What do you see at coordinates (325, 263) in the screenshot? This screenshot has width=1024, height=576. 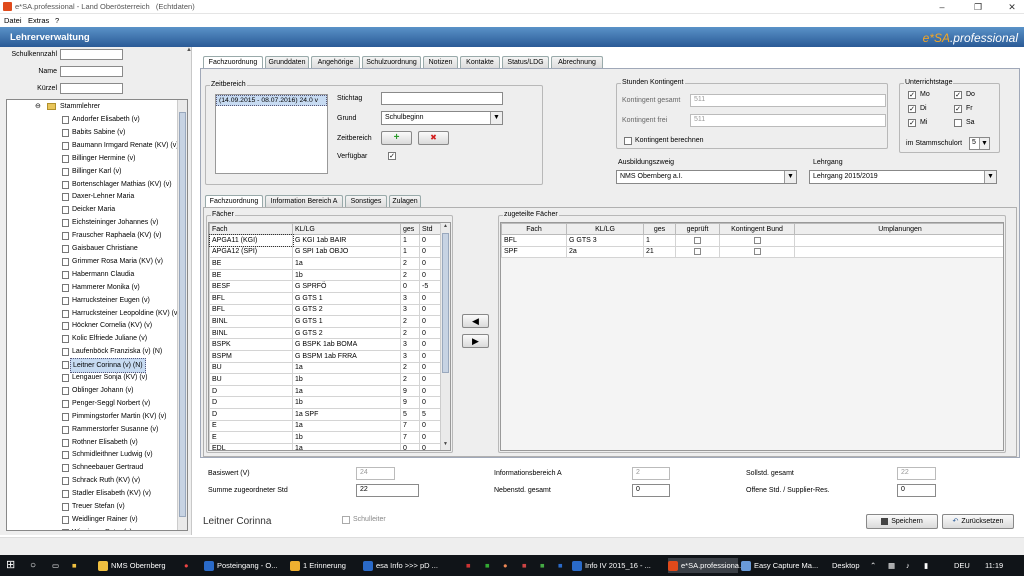 I see `table-row: BE 1a 2 0` at bounding box center [325, 263].